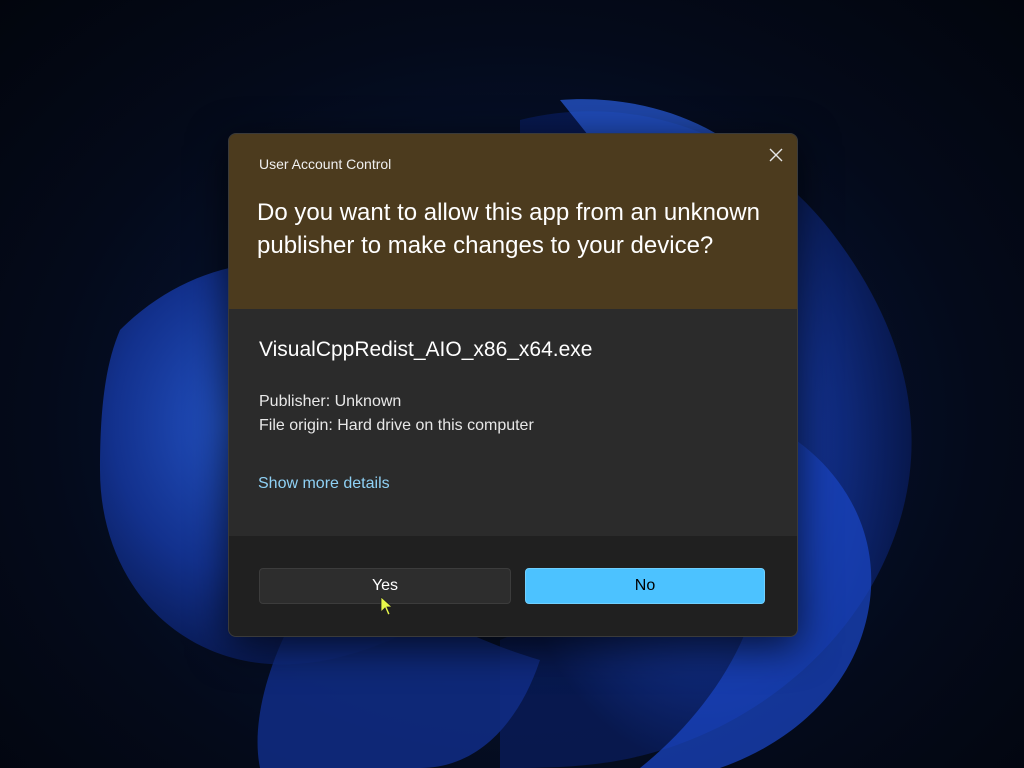  What do you see at coordinates (330, 401) in the screenshot?
I see `publisher-info: Publisher: Unknown` at bounding box center [330, 401].